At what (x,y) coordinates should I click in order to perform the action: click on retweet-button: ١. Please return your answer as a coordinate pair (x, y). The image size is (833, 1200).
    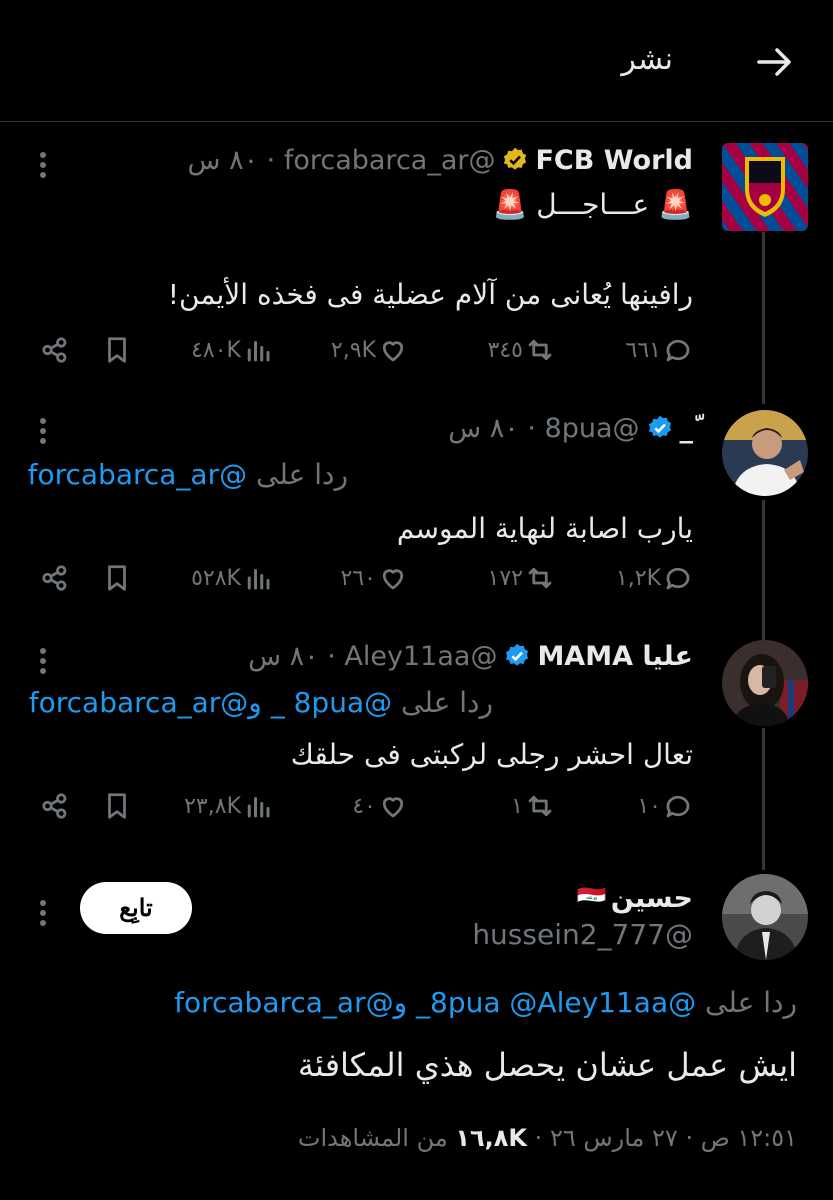
    Looking at the image, I should click on (533, 806).